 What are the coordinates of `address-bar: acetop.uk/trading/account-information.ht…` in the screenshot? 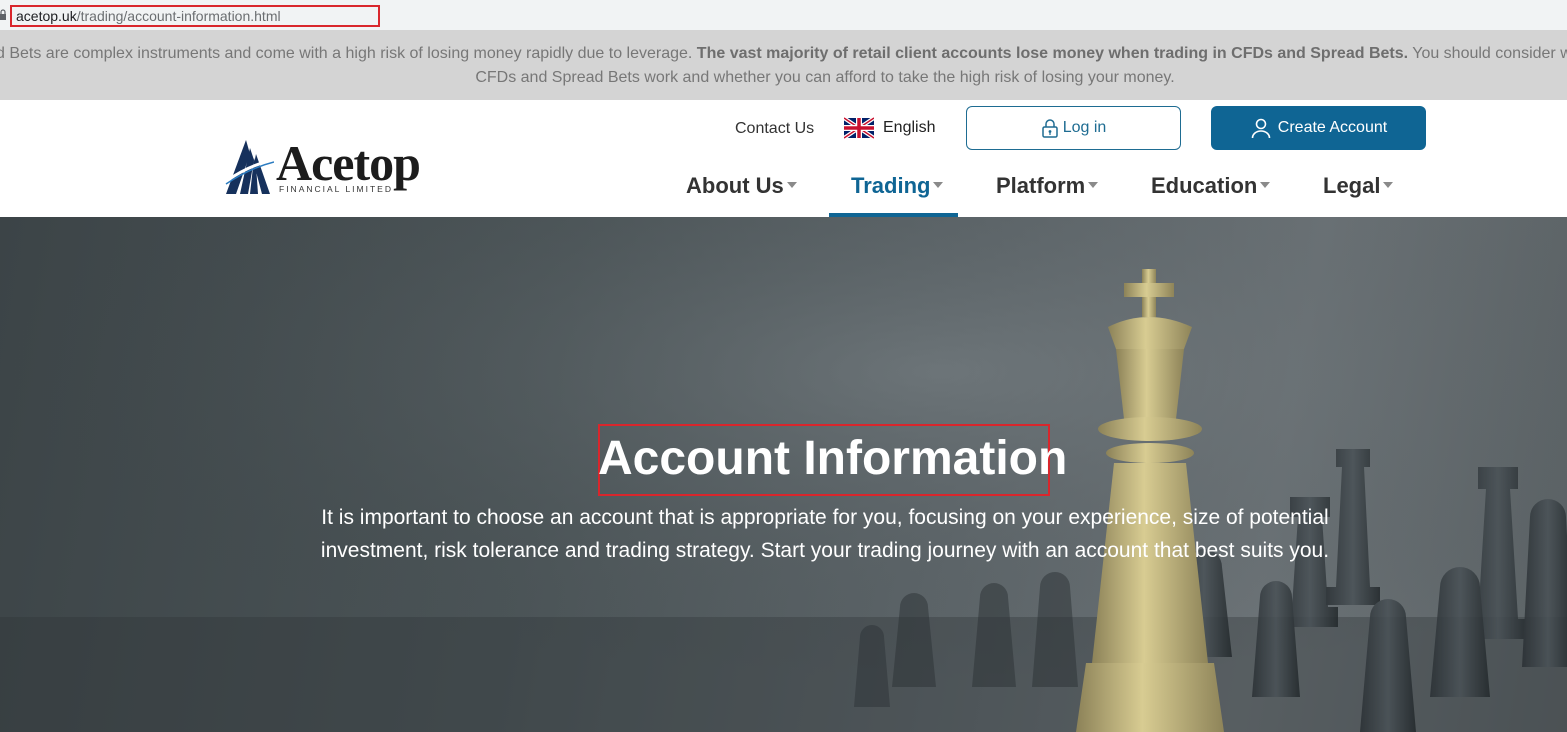 It's located at (783, 15).